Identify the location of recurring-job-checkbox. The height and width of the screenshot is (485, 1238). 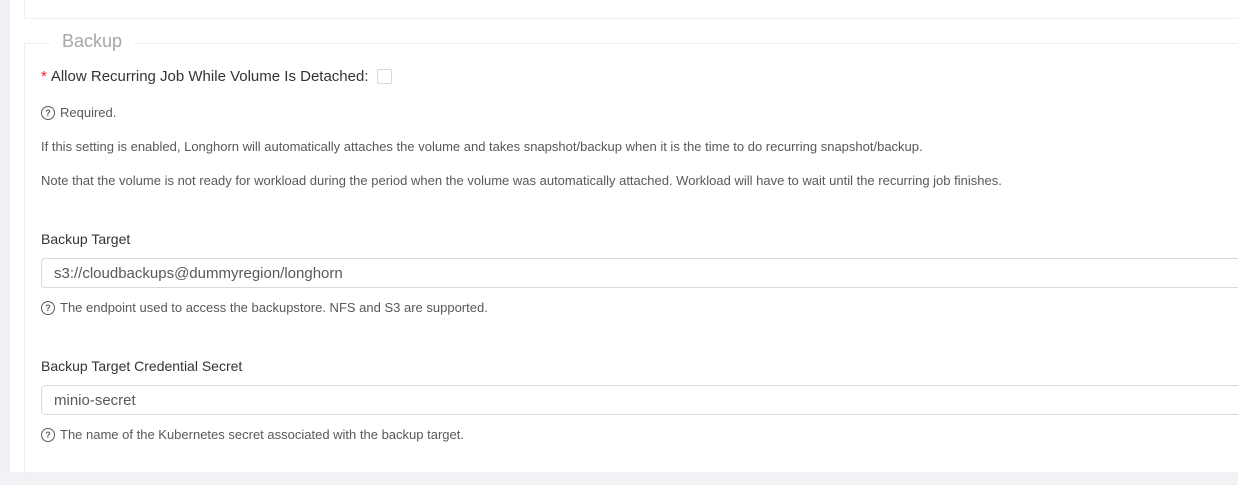
(384, 76).